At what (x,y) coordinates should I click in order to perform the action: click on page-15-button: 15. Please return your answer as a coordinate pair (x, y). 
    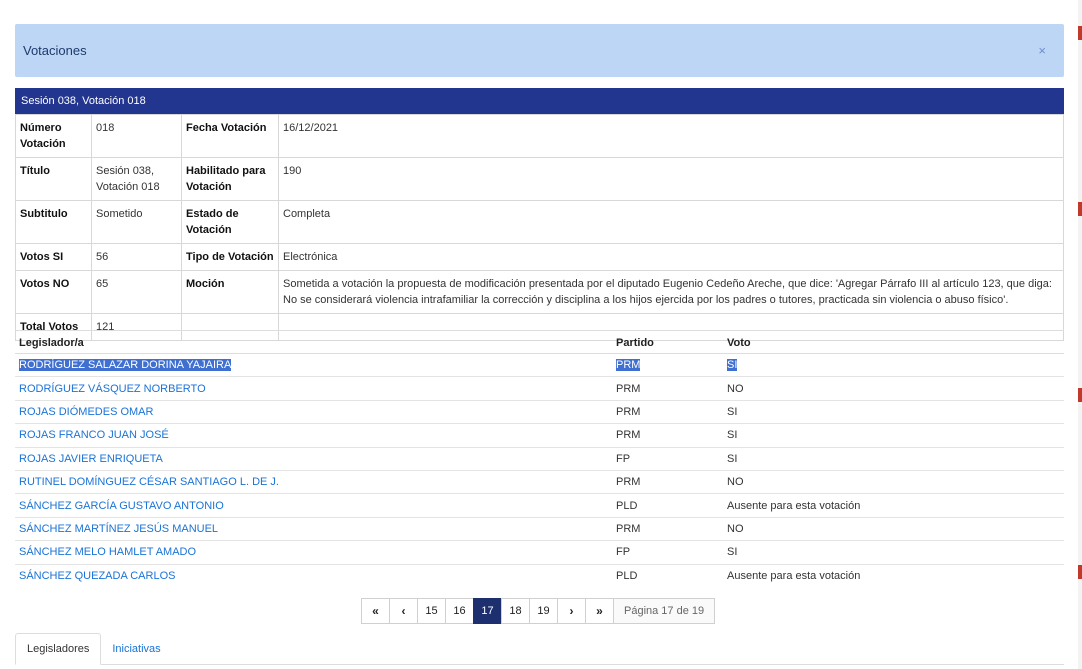
    Looking at the image, I should click on (431, 611).